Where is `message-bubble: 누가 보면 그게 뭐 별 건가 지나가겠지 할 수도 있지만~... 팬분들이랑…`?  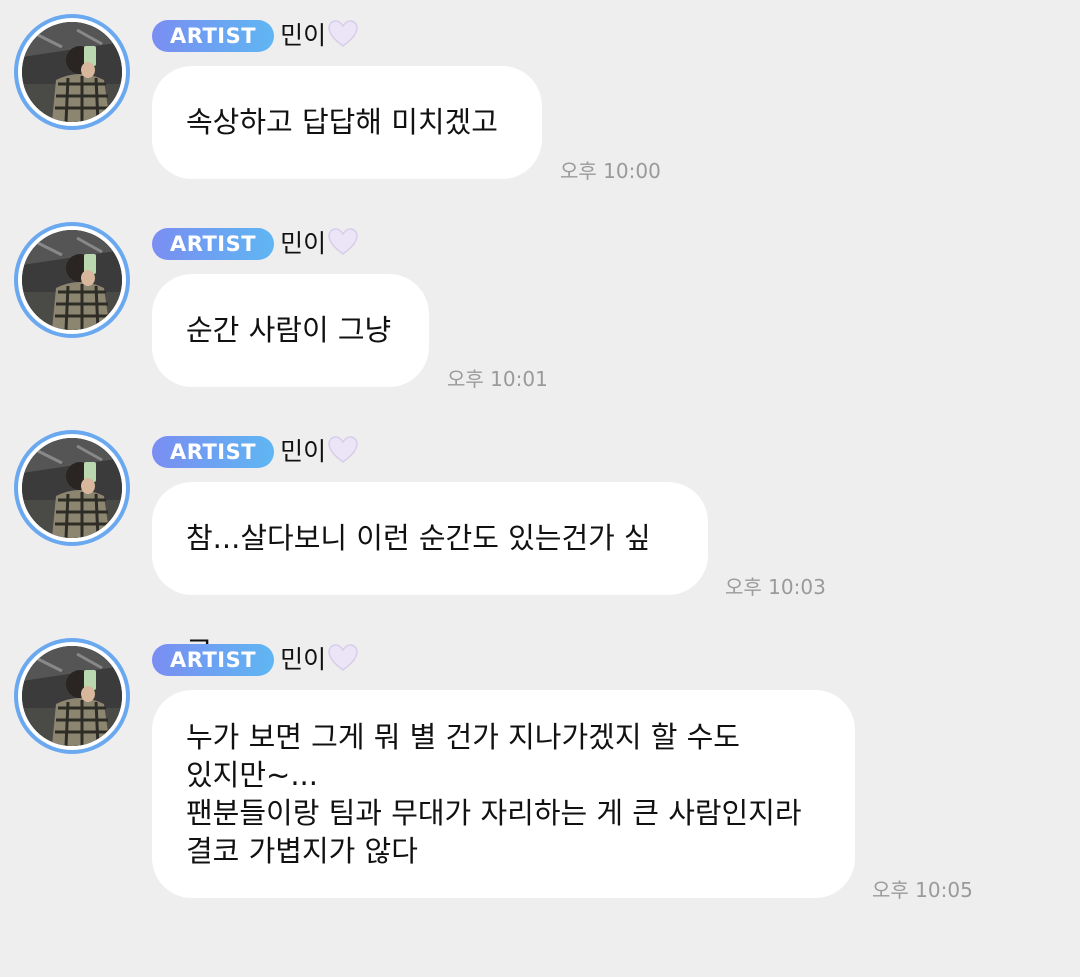 message-bubble: 누가 보면 그게 뭐 별 건가 지나가겠지 할 수도 있지만~... 팬분들이랑… is located at coordinates (503, 794).